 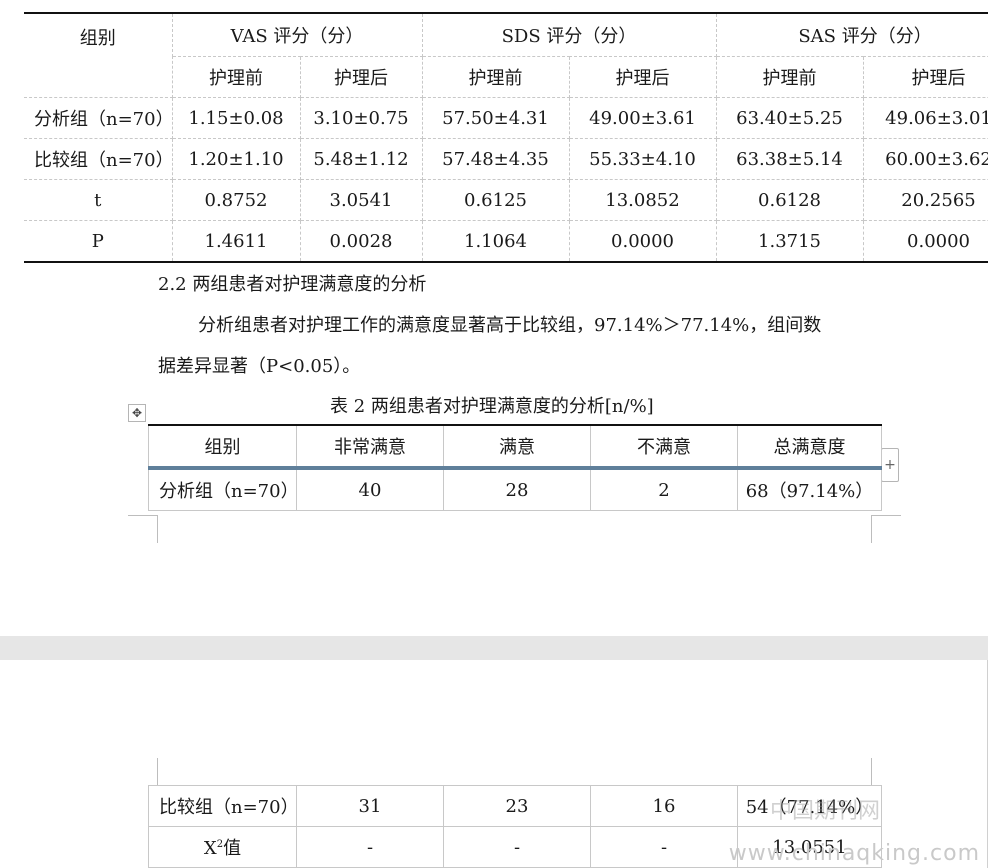 What do you see at coordinates (643, 118) in the screenshot?
I see `table-cell: 49.00±3.61` at bounding box center [643, 118].